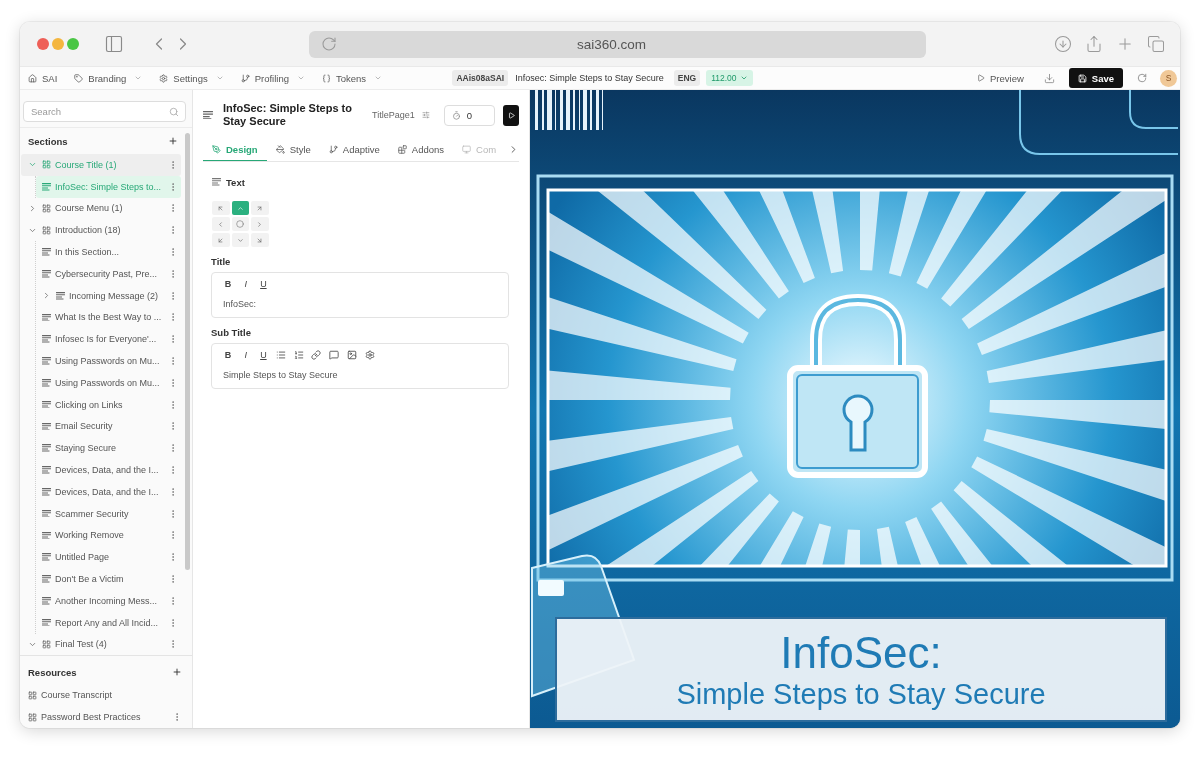 The image size is (1200, 770). Describe the element at coordinates (101, 644) in the screenshot. I see `tree-item: Final Test (4)` at that location.